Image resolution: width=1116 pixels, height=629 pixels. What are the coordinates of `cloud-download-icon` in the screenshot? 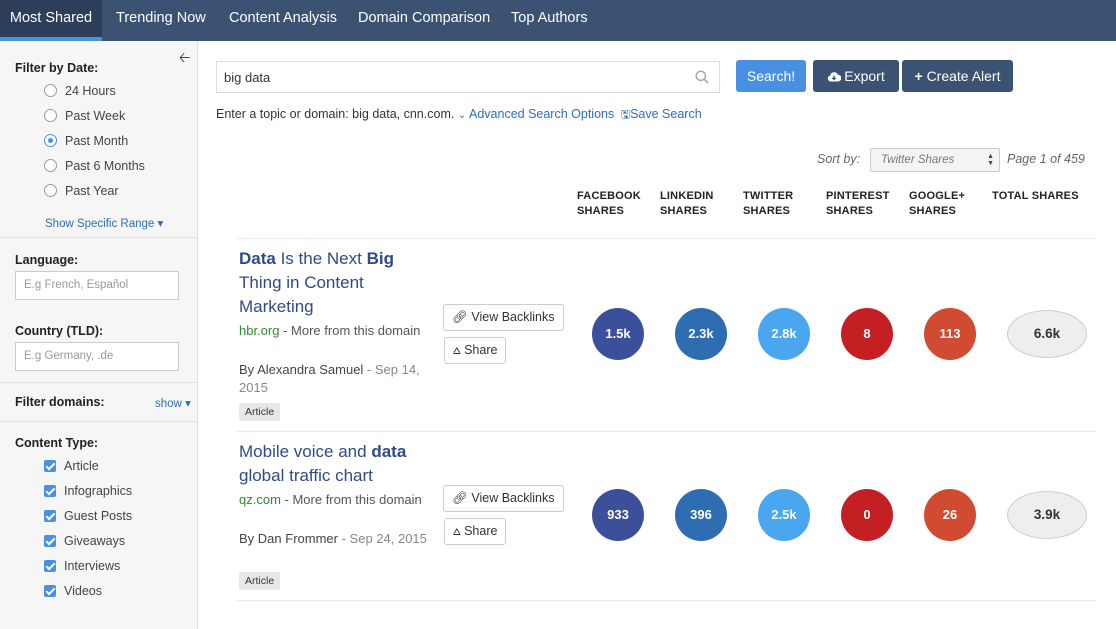 It's located at (835, 77).